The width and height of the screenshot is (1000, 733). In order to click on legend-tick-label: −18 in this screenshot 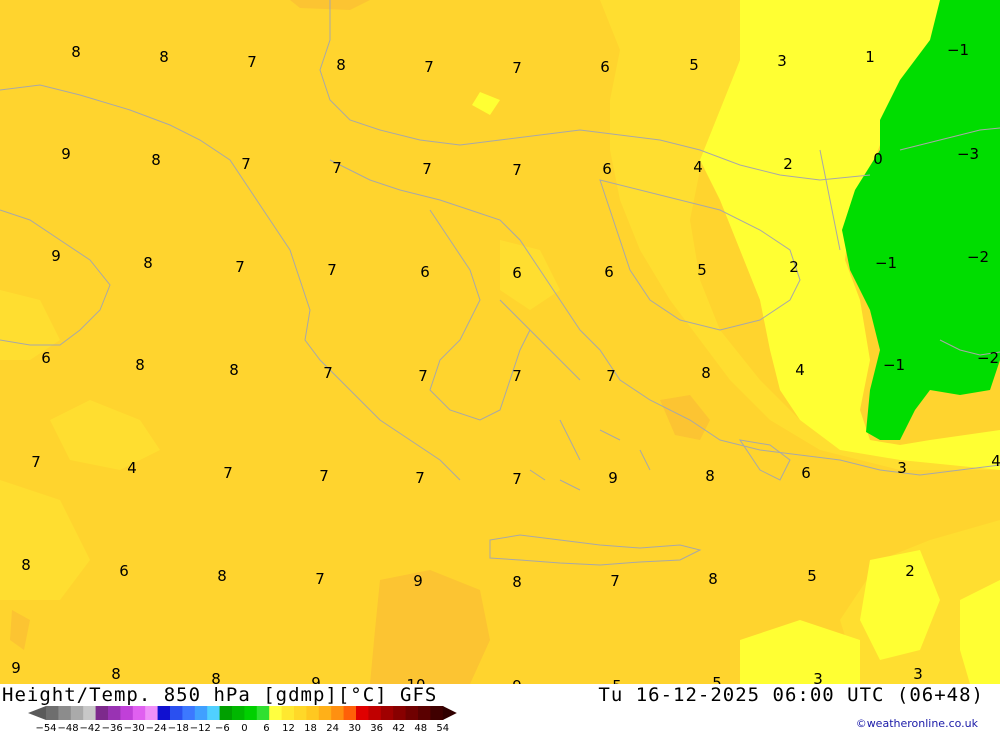, I will do `click(178, 727)`.